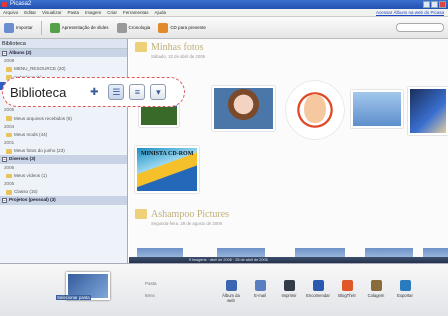 This screenshot has width=448, height=316. What do you see at coordinates (136, 12) in the screenshot?
I see `menu-item-ferramentas: Ferramentas` at bounding box center [136, 12].